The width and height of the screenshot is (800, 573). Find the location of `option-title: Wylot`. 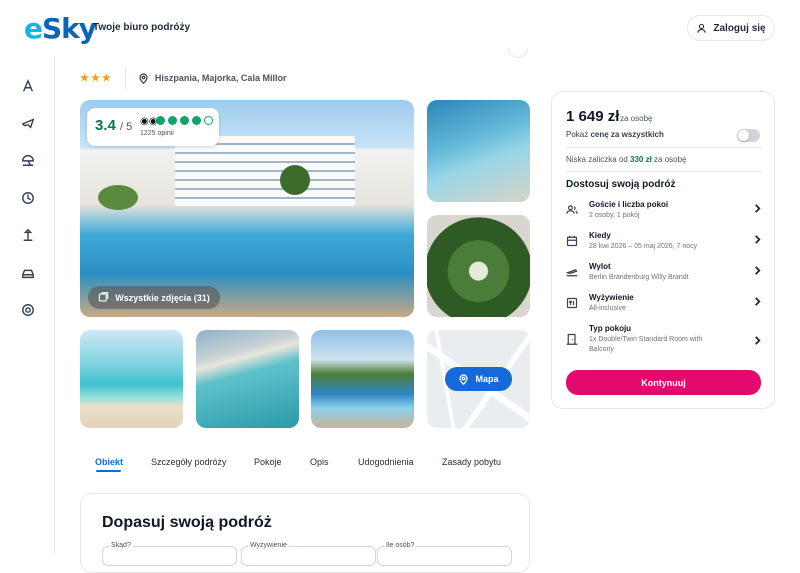

option-title: Wylot is located at coordinates (600, 266).